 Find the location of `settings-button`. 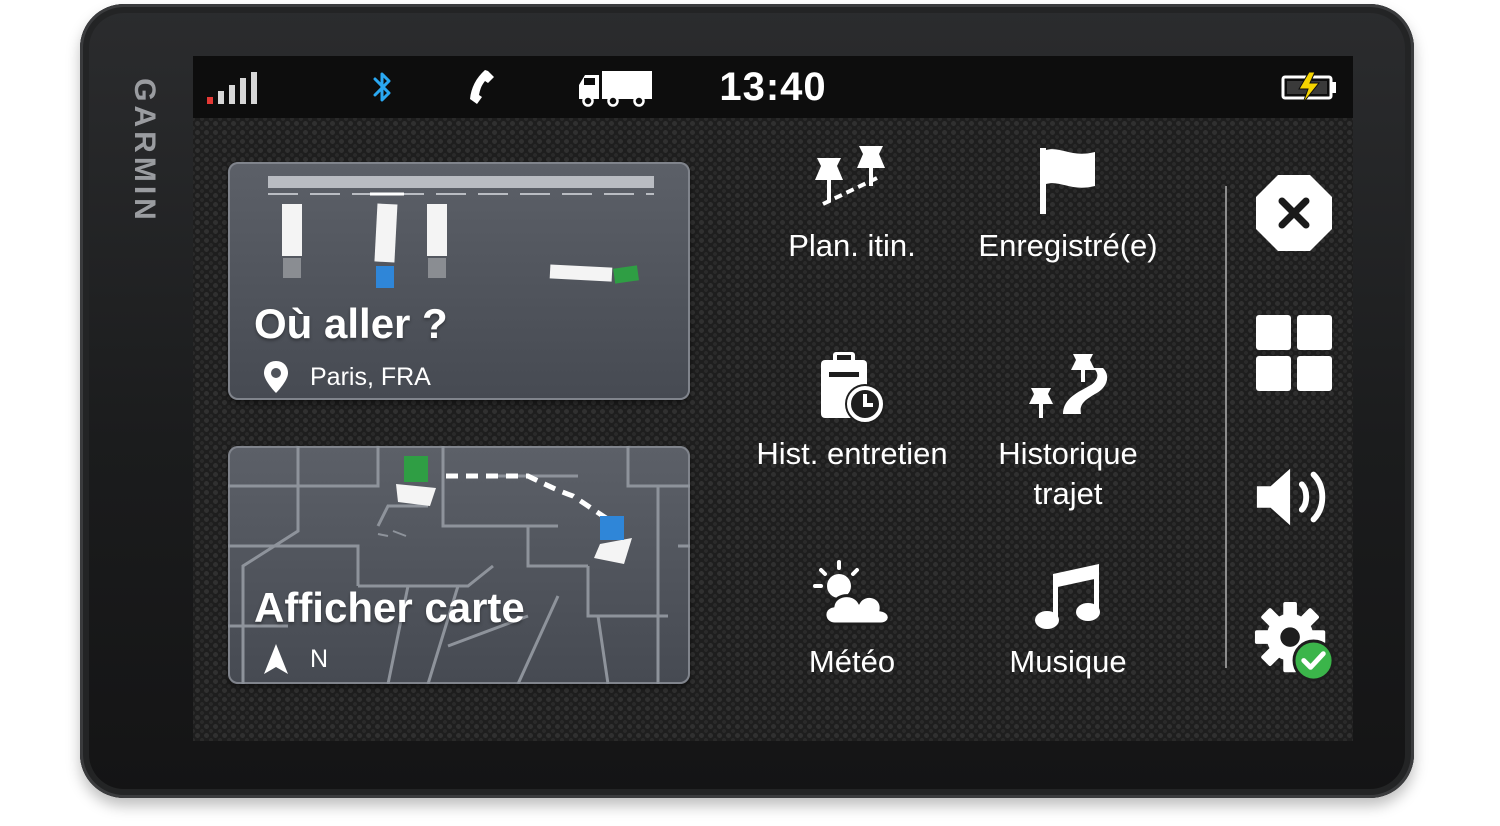

settings-button is located at coordinates (1294, 641).